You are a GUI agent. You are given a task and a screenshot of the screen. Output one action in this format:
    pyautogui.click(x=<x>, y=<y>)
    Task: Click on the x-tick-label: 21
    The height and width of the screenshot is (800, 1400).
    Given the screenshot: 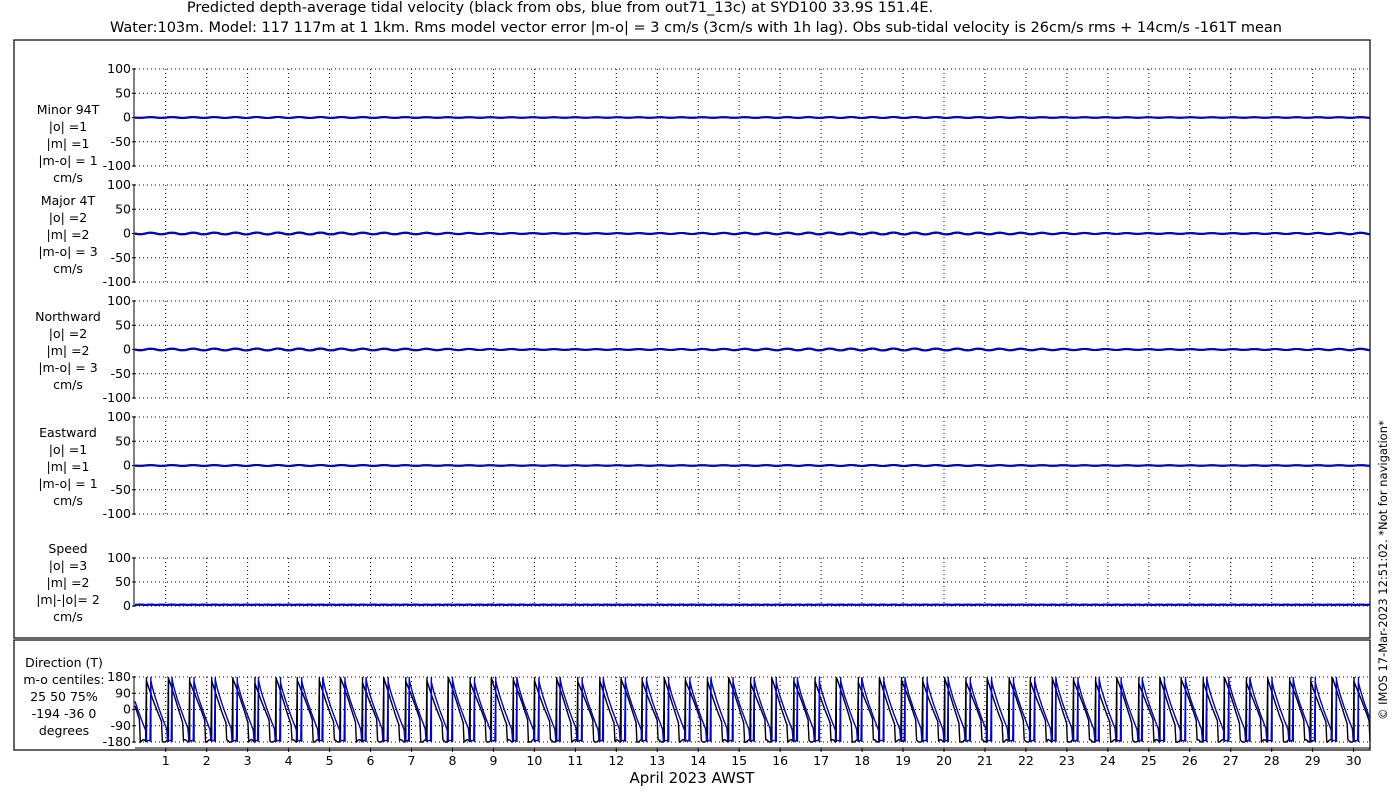 What is the action you would take?
    pyautogui.click(x=985, y=760)
    